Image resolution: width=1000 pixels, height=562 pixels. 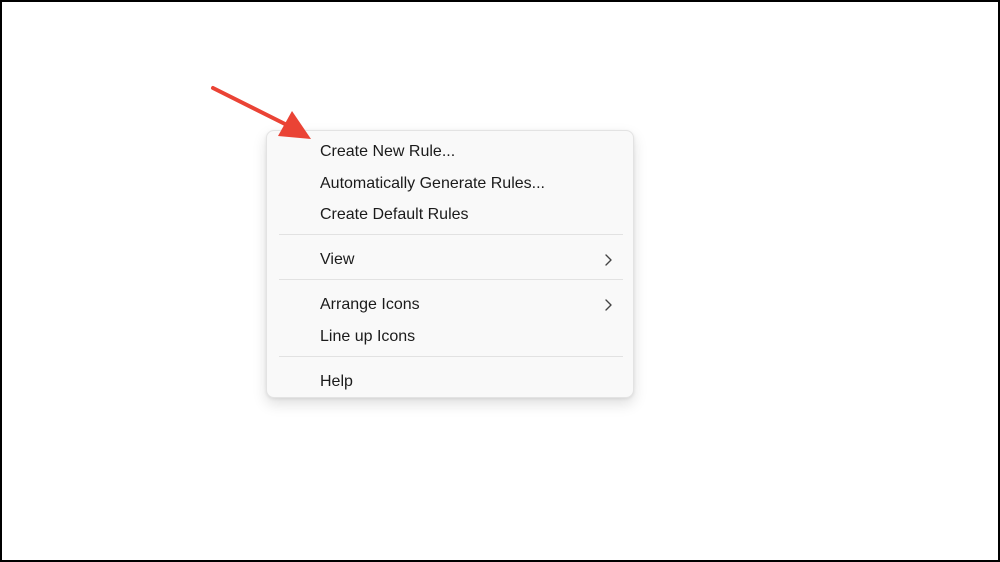 I want to click on menu-item-help: Help, so click(x=450, y=382).